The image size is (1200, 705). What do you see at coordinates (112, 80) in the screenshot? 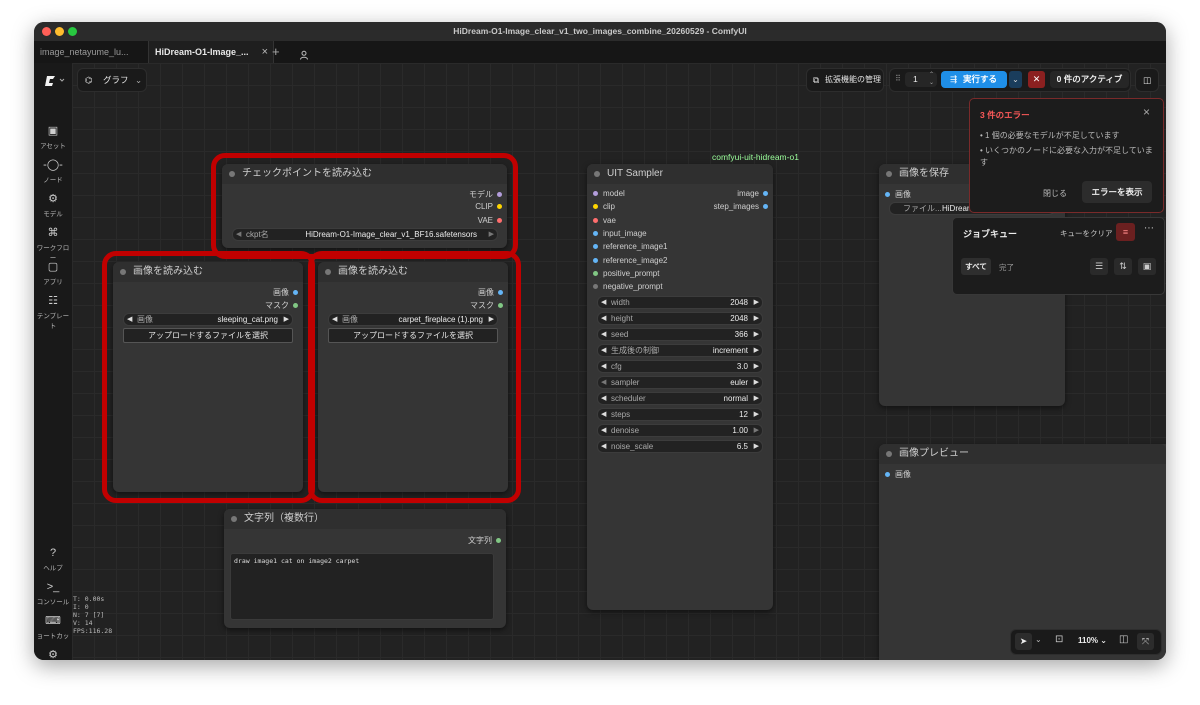
I see `graph-menu-button: ⌬ グラフ ⌄` at bounding box center [112, 80].